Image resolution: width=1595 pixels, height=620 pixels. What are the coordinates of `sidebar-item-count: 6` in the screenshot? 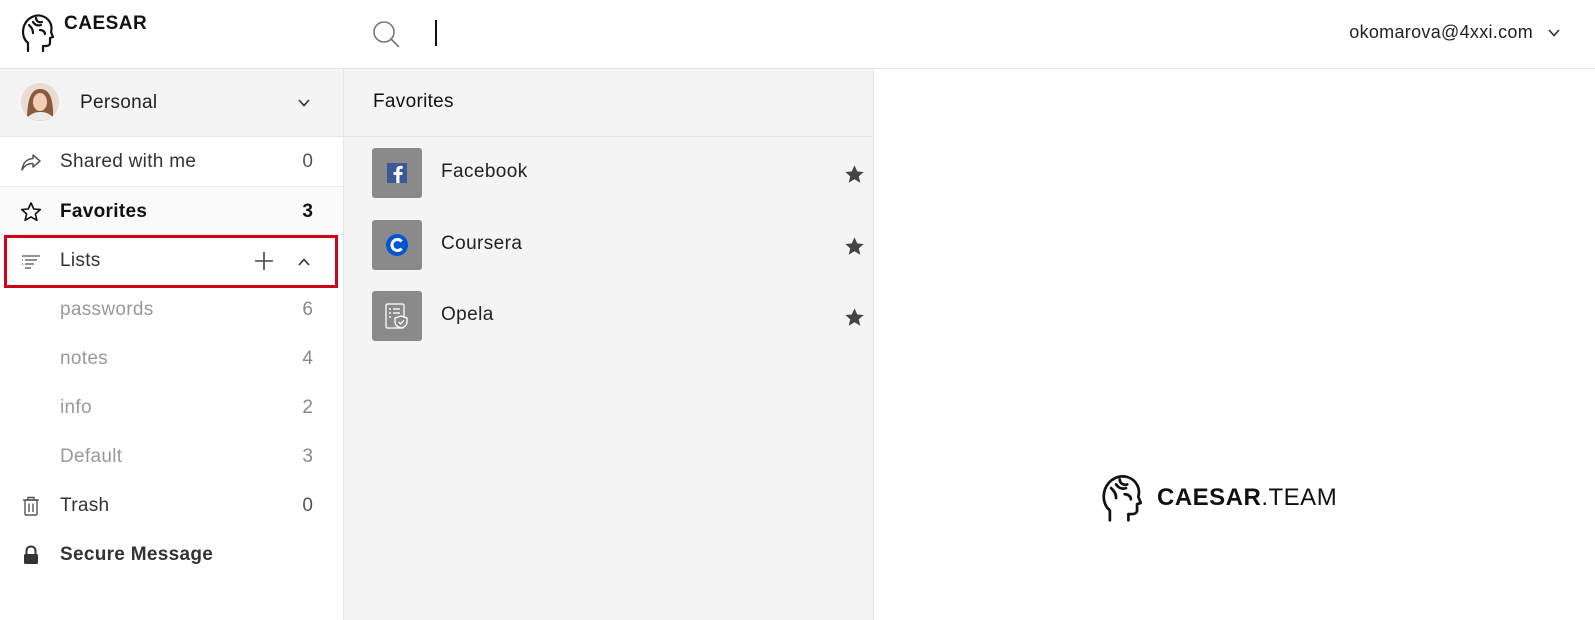 It's located at (307, 309).